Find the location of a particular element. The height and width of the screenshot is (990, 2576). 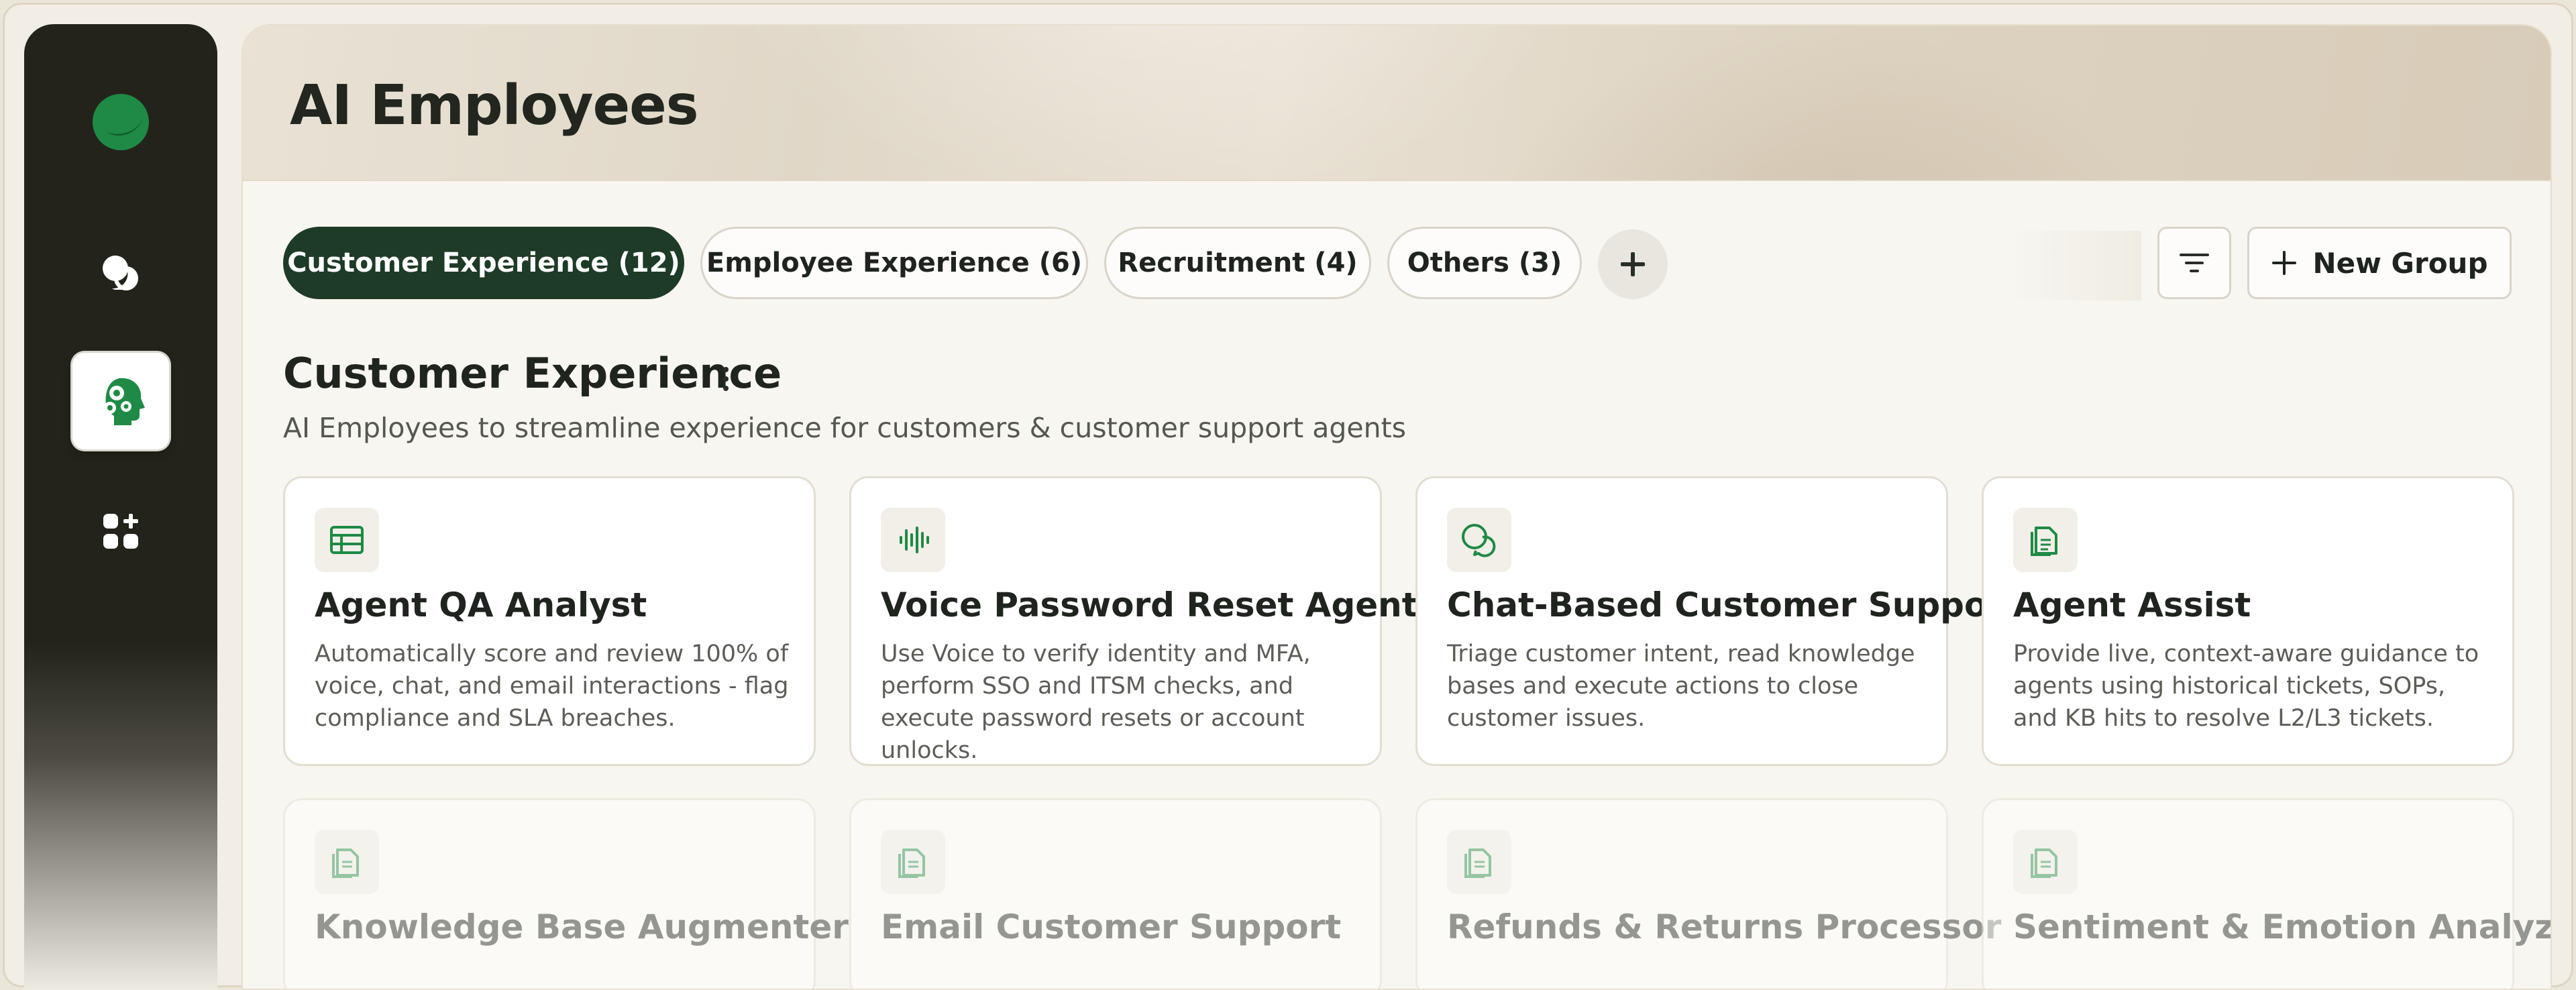

section-title: Customer Experience is located at coordinates (532, 374).